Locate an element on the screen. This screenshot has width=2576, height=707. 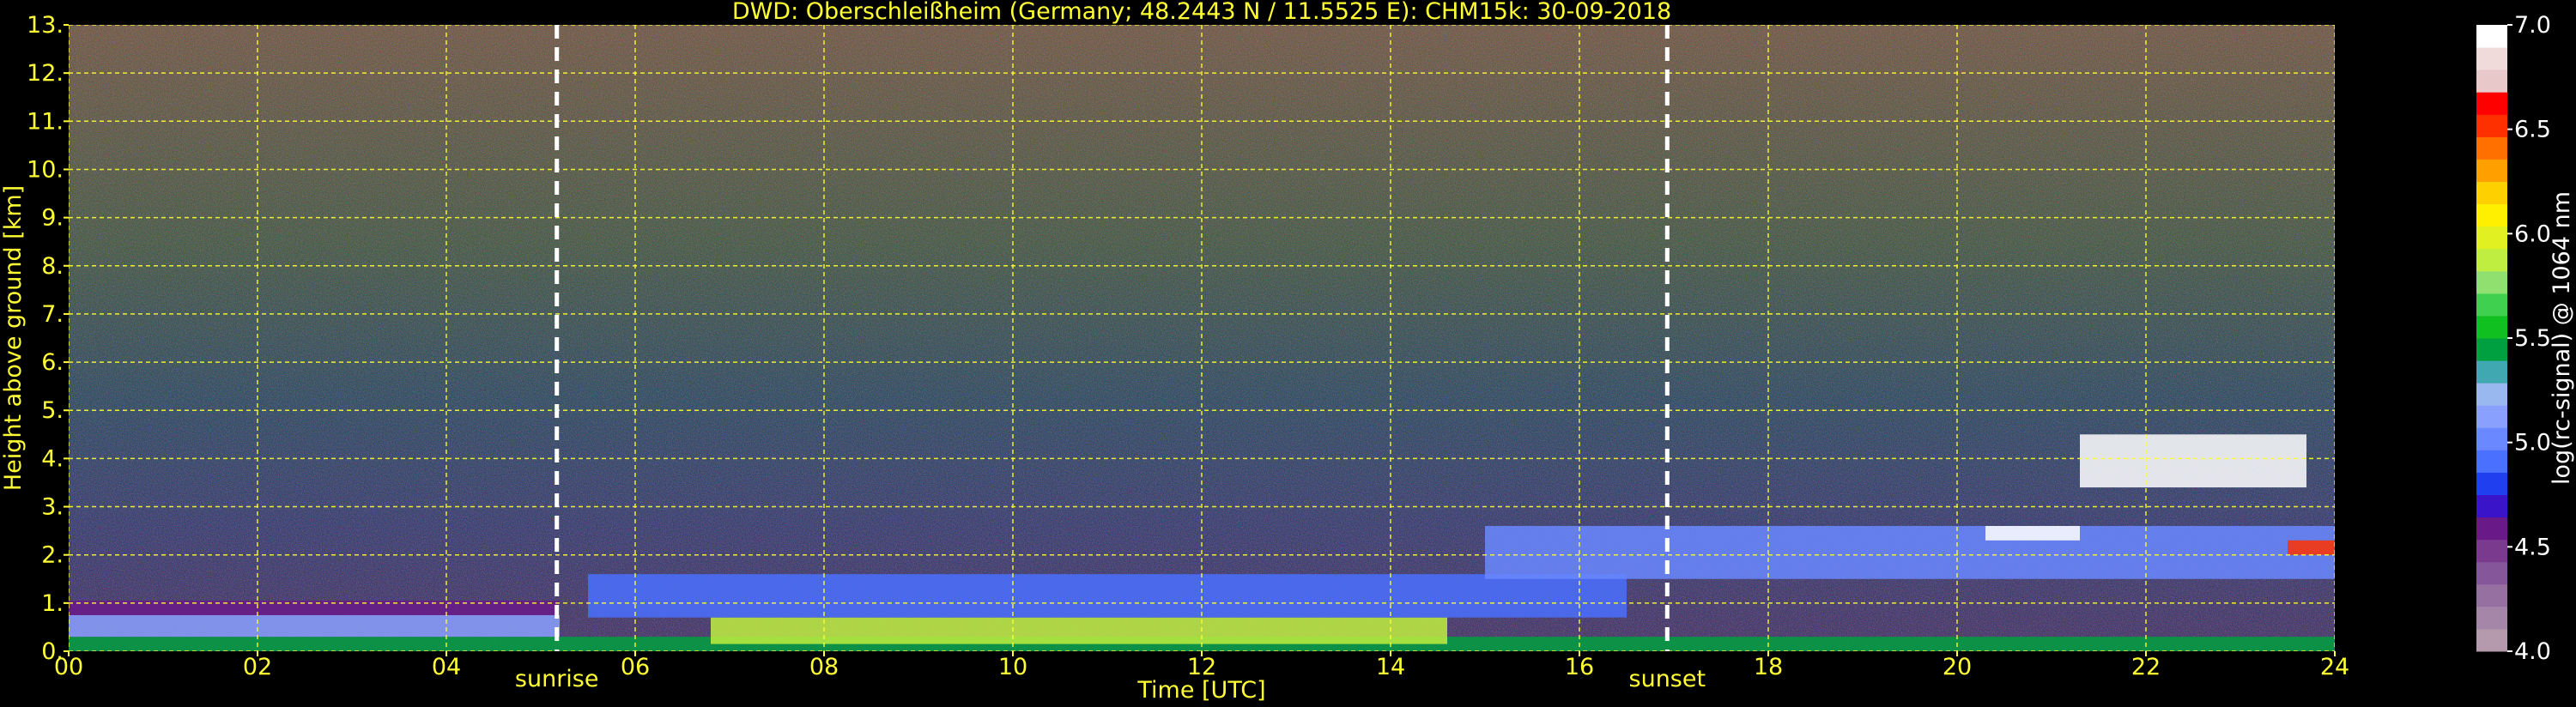
colorbar-tick-label: 5.0 is located at coordinates (2532, 443).